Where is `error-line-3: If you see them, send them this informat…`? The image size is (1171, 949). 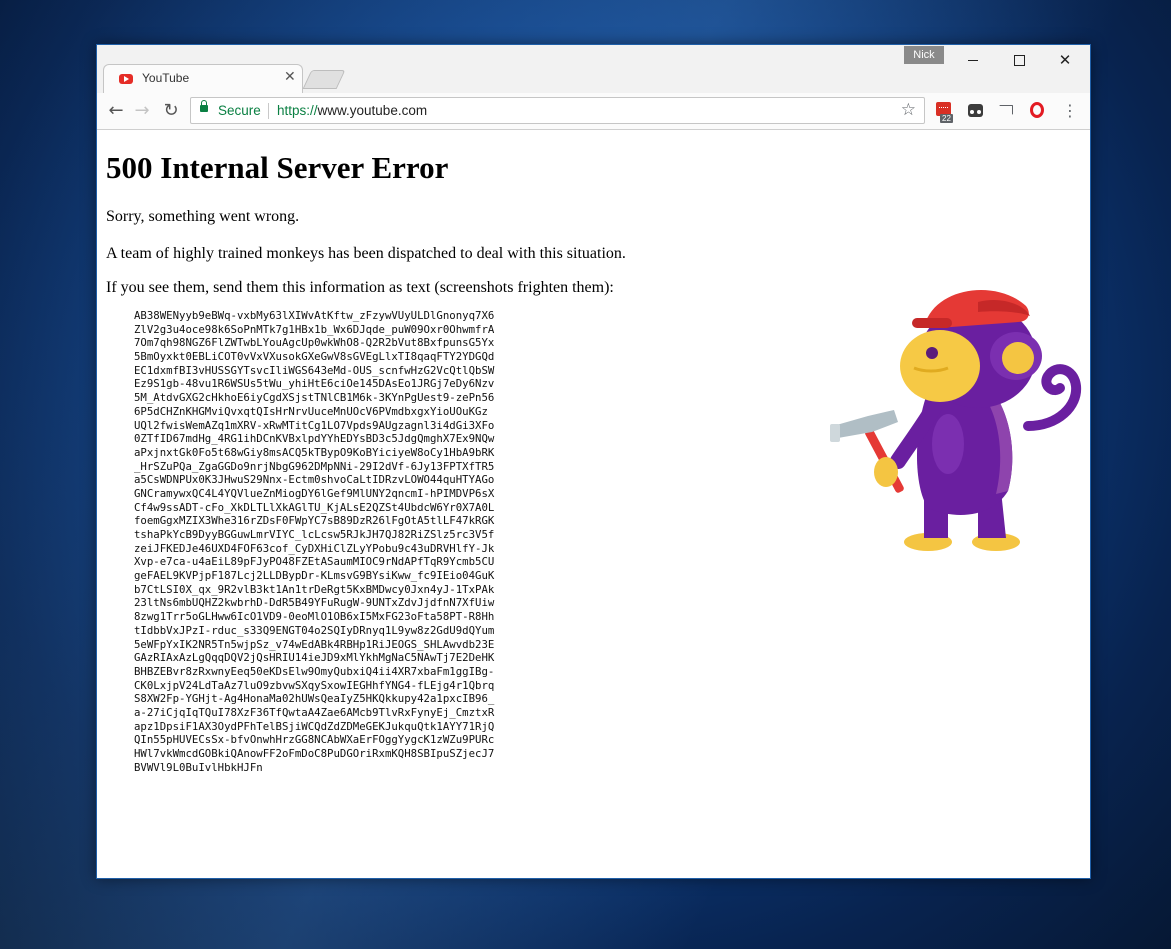 error-line-3: If you see them, send them this informat… is located at coordinates (360, 287).